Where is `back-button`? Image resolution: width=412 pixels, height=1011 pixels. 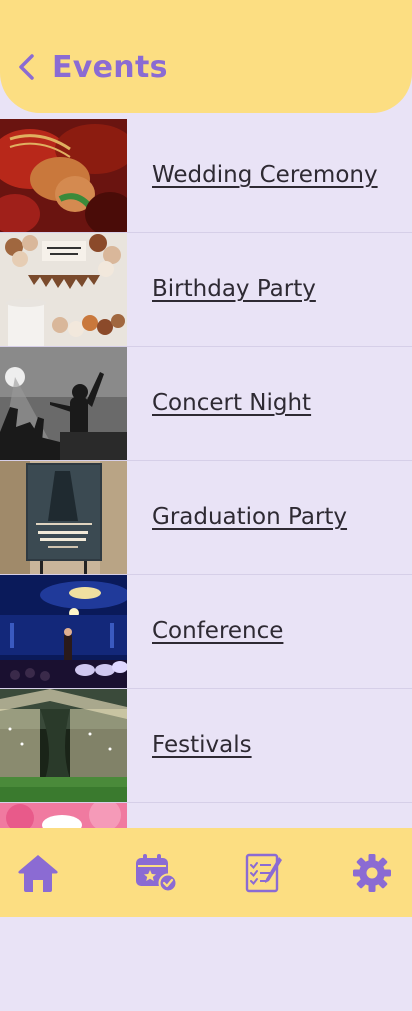
back-button is located at coordinates (27, 67).